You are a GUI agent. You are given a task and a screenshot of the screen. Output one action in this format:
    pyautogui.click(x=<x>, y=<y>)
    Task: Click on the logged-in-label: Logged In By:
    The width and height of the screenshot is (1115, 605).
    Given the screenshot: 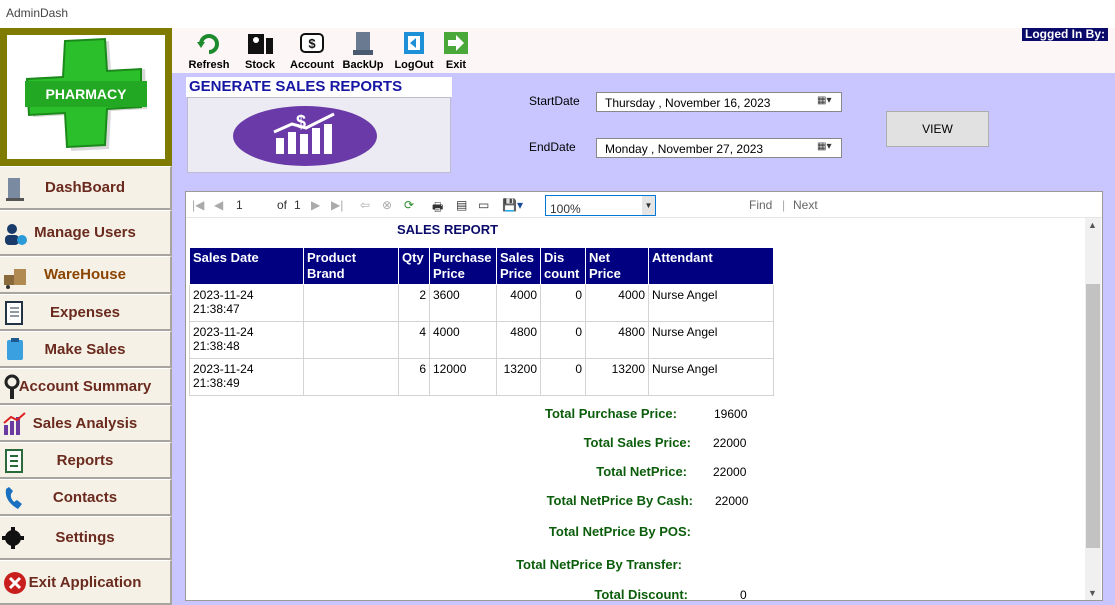 What is the action you would take?
    pyautogui.click(x=1065, y=34)
    